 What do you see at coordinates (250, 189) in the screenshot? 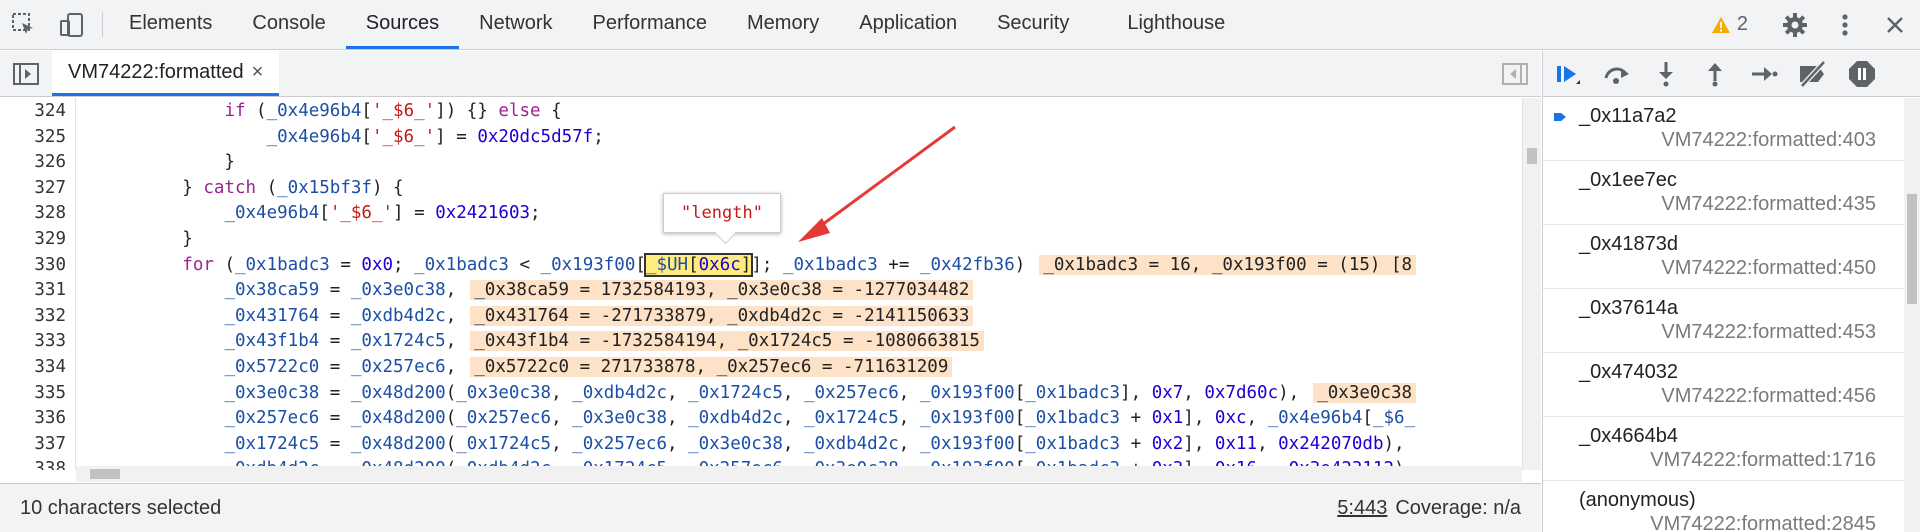
I see `code-text: } catch (_0x15bf3f) {` at bounding box center [250, 189].